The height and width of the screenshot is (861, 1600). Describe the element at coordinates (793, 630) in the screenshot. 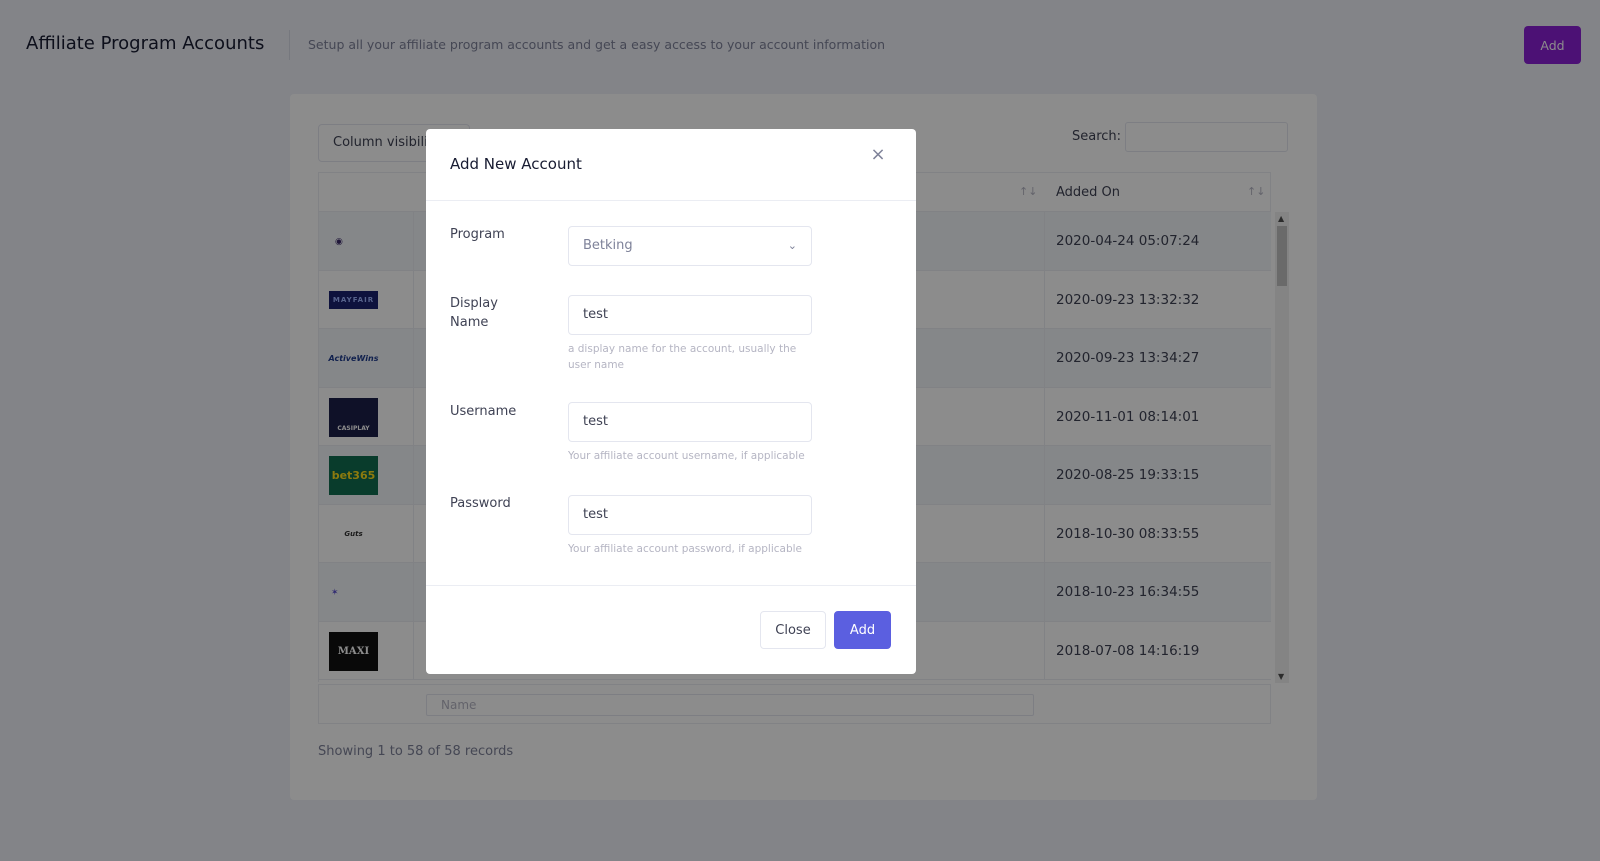

I see `modal-close-button: Close` at that location.